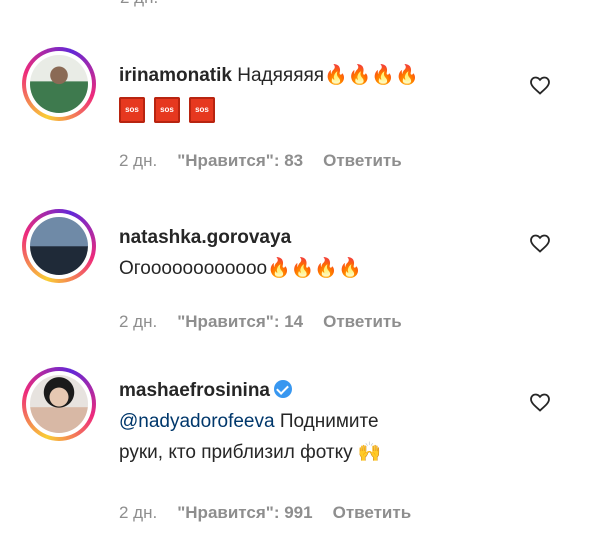 Image resolution: width=600 pixels, height=560 pixels. What do you see at coordinates (139, 4) in the screenshot?
I see `previous-comment-time: 2 дн.` at bounding box center [139, 4].